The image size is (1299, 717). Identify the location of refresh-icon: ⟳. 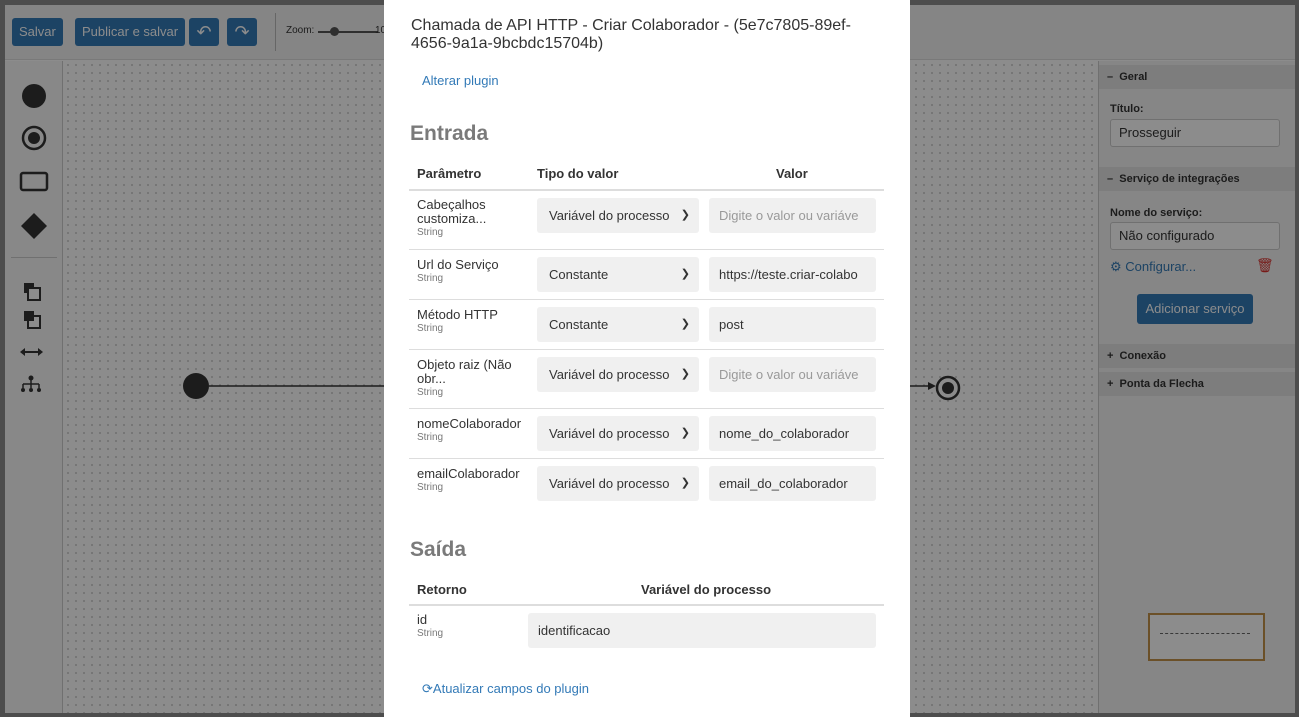
(427, 688).